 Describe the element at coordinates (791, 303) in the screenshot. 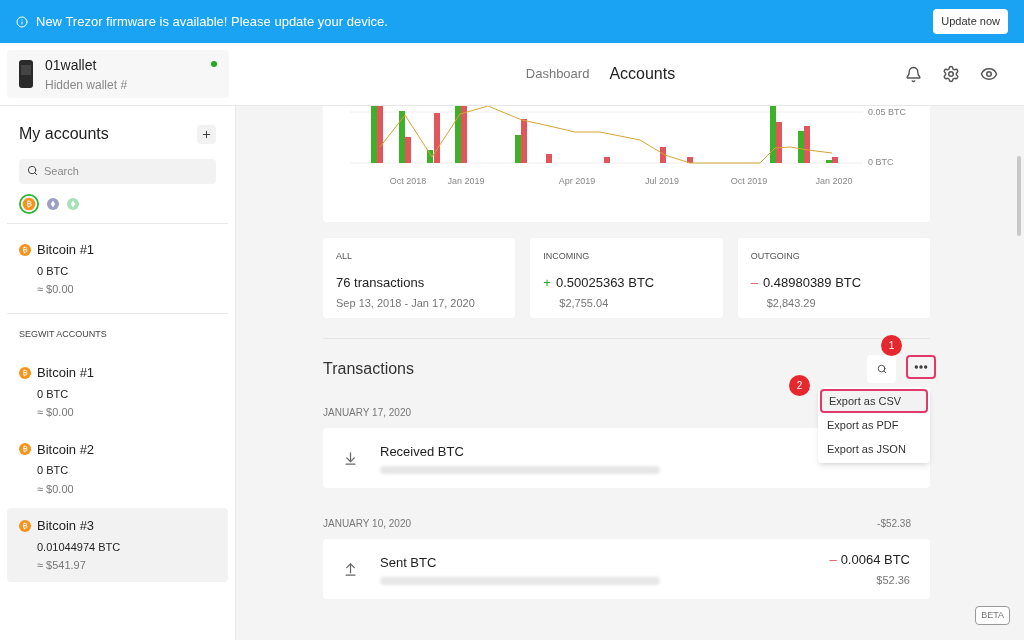

I see `summary-detail: $2,843.29` at that location.